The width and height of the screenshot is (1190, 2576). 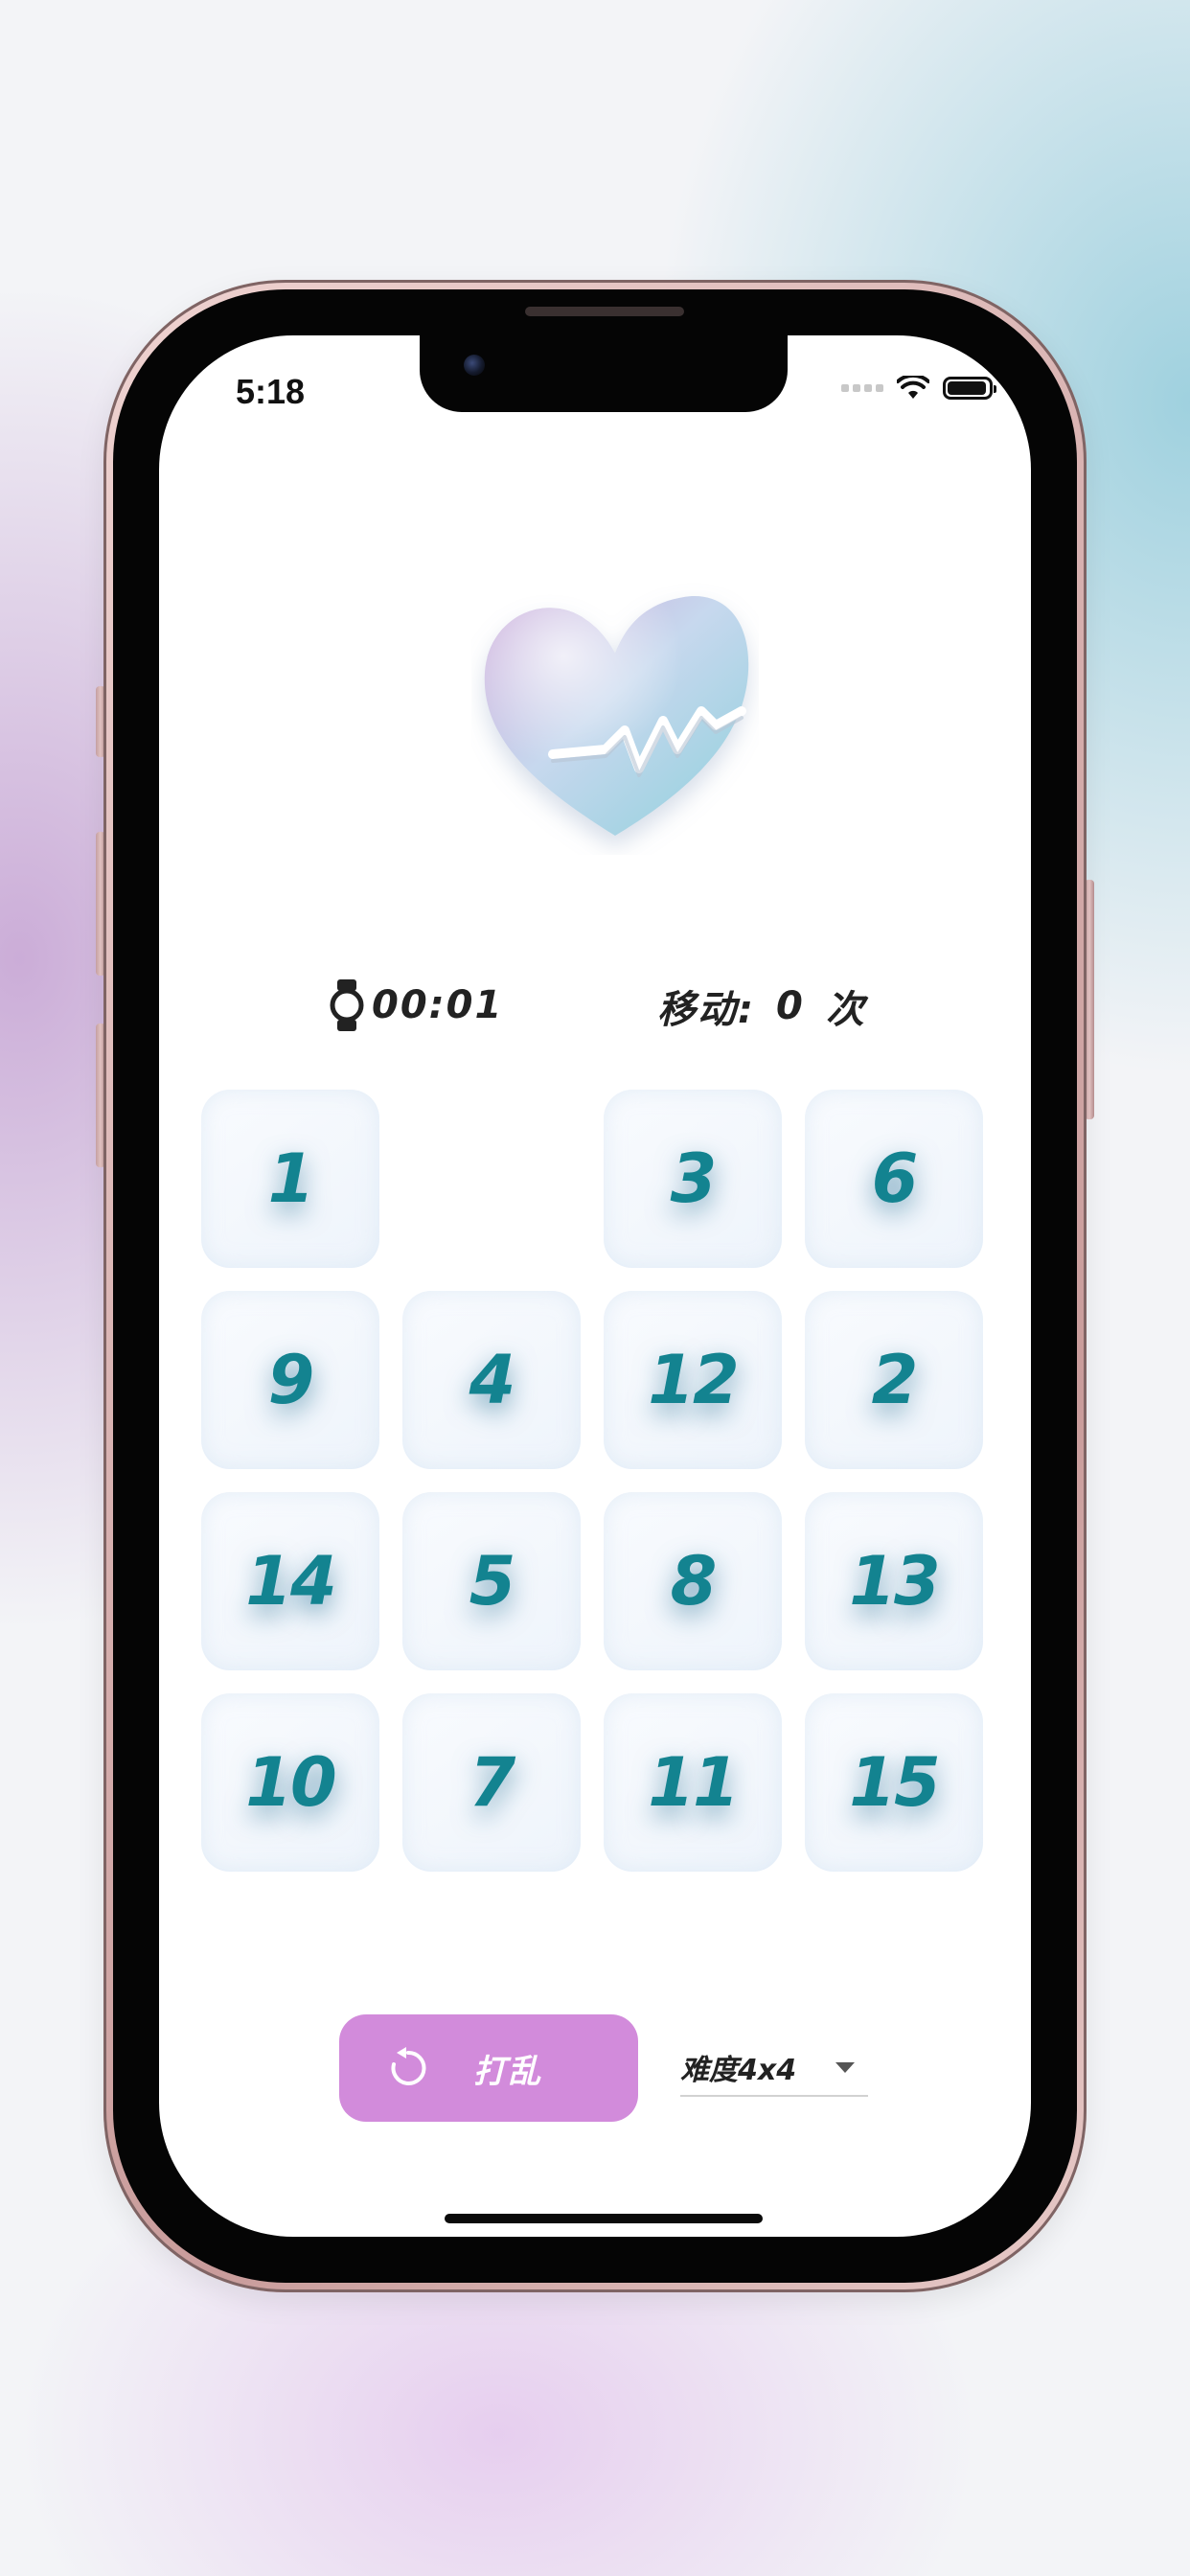 What do you see at coordinates (492, 1179) in the screenshot?
I see `empty-slot` at bounding box center [492, 1179].